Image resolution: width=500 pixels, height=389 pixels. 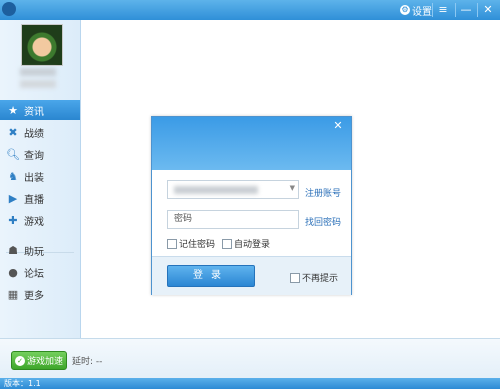 I want to click on sidebar-item-label: 查询, so click(x=34, y=156).